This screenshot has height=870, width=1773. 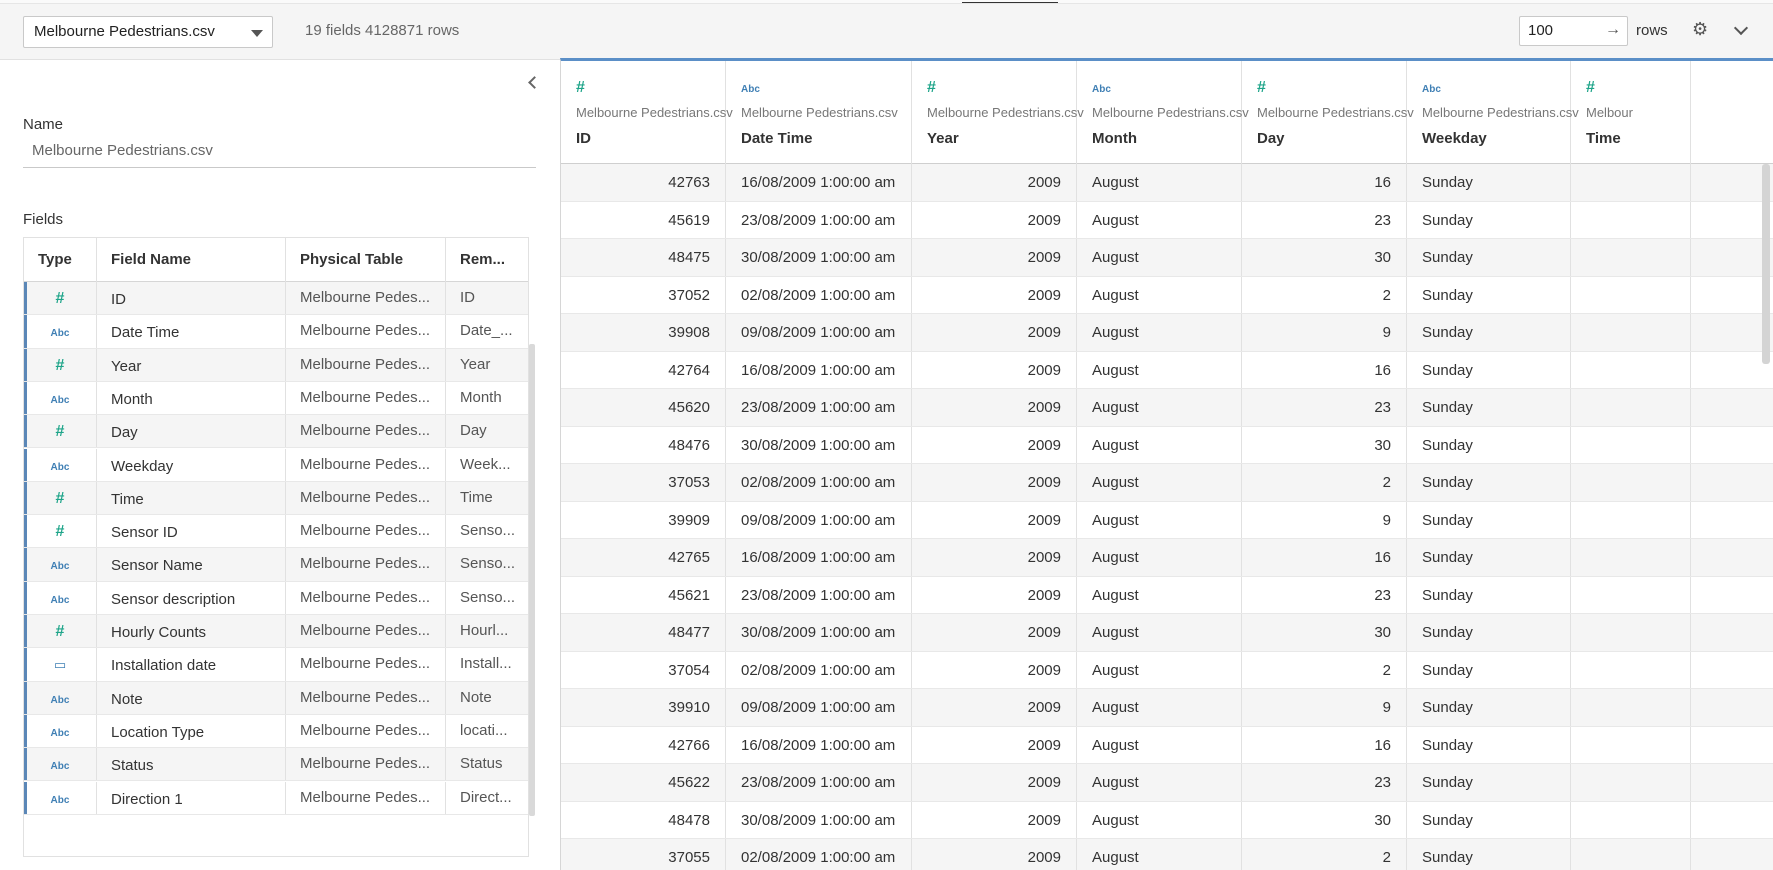 I want to click on table-cell: 09/08/2009 1:00:00 am, so click(x=819, y=332).